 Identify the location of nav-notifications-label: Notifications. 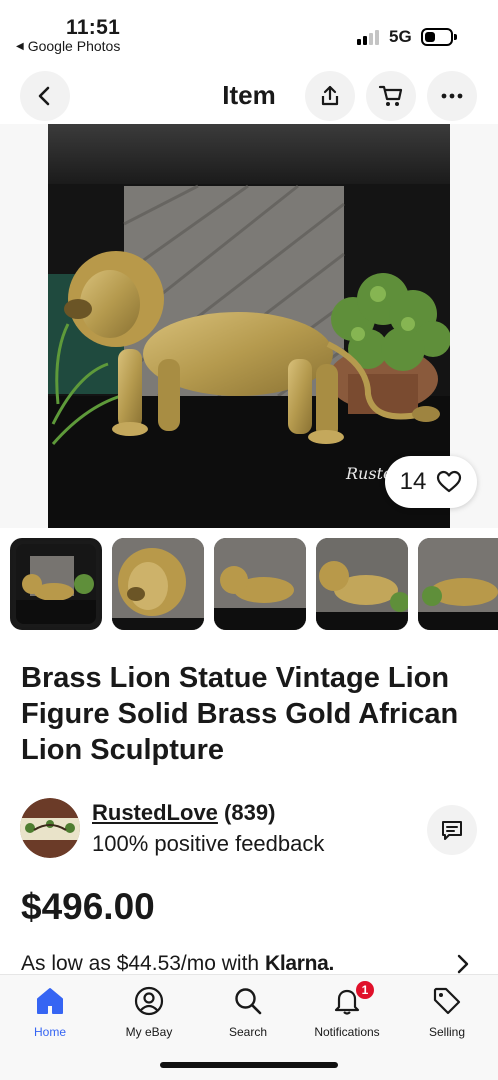
(347, 1032).